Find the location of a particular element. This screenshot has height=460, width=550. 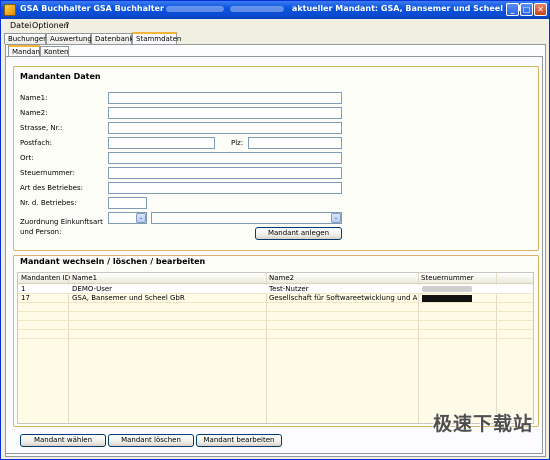

tab-stammdaten: Stammdaten is located at coordinates (156, 38).